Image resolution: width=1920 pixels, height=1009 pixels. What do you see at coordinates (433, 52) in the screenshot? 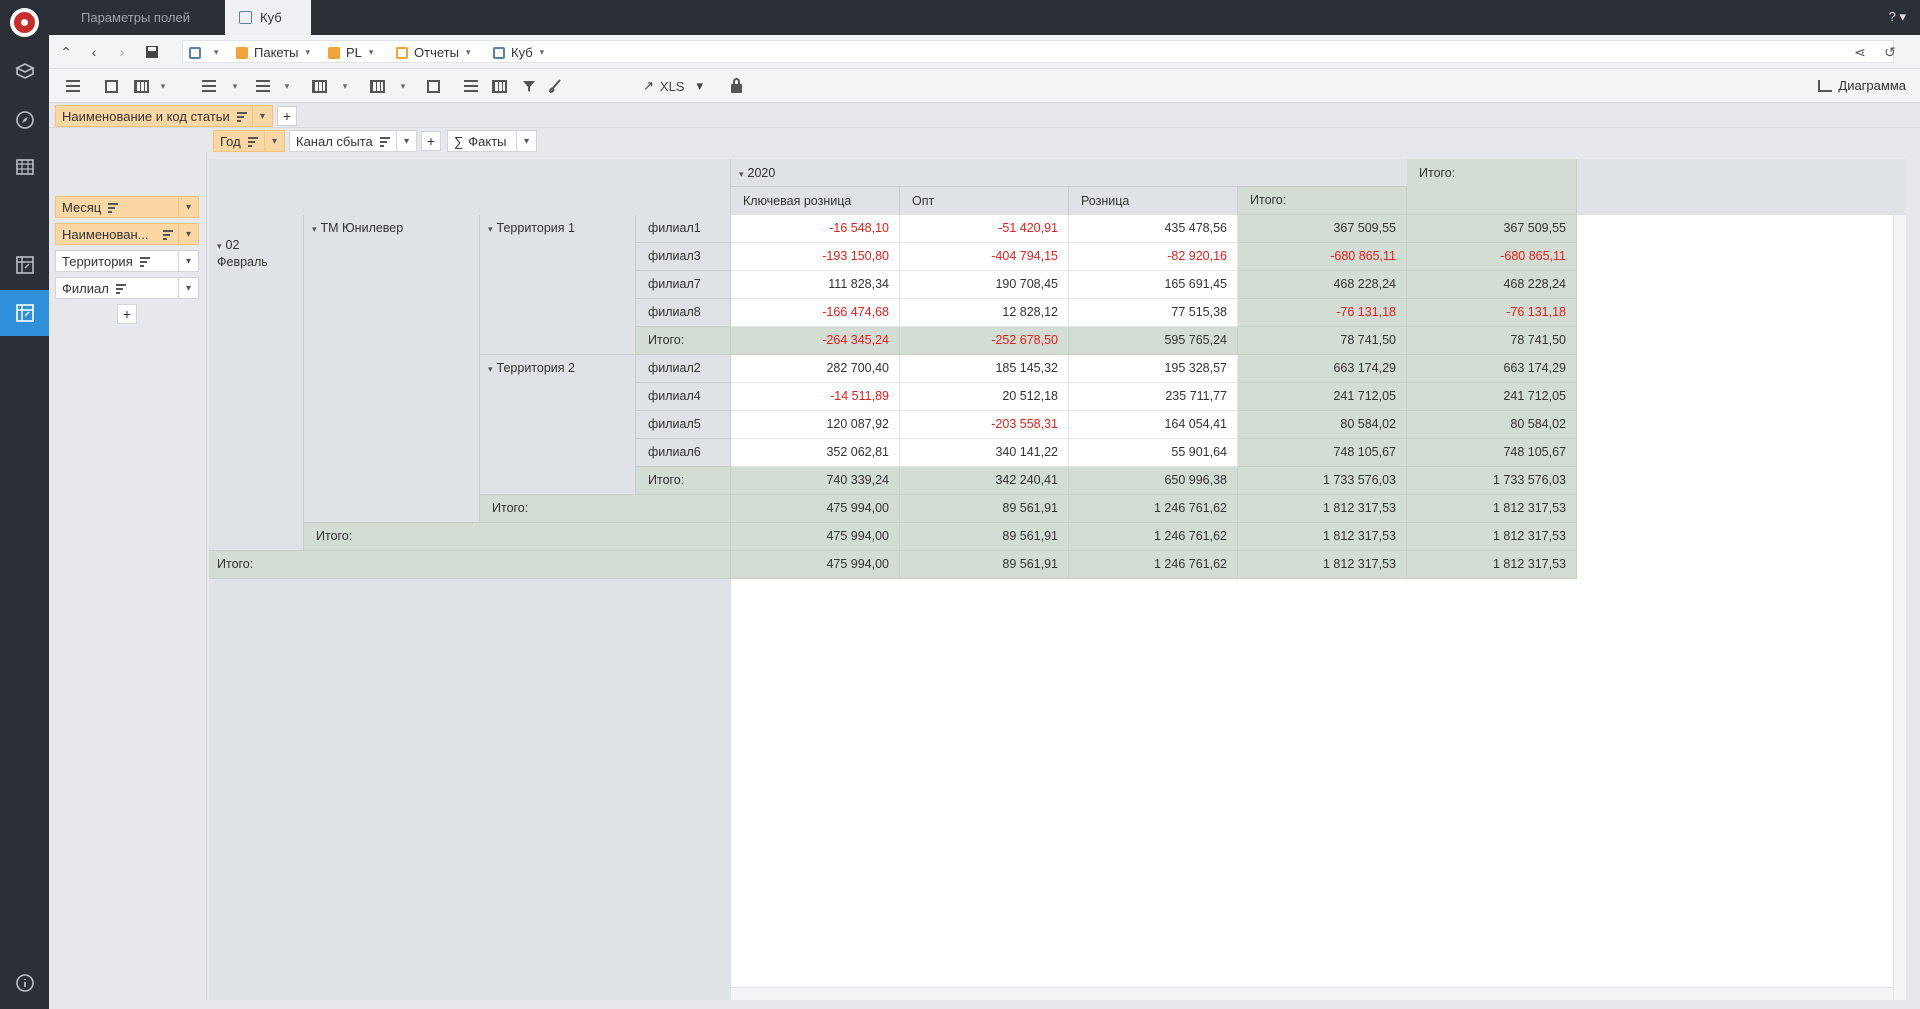
I see `crumb-reports: Отчеты ▾` at bounding box center [433, 52].